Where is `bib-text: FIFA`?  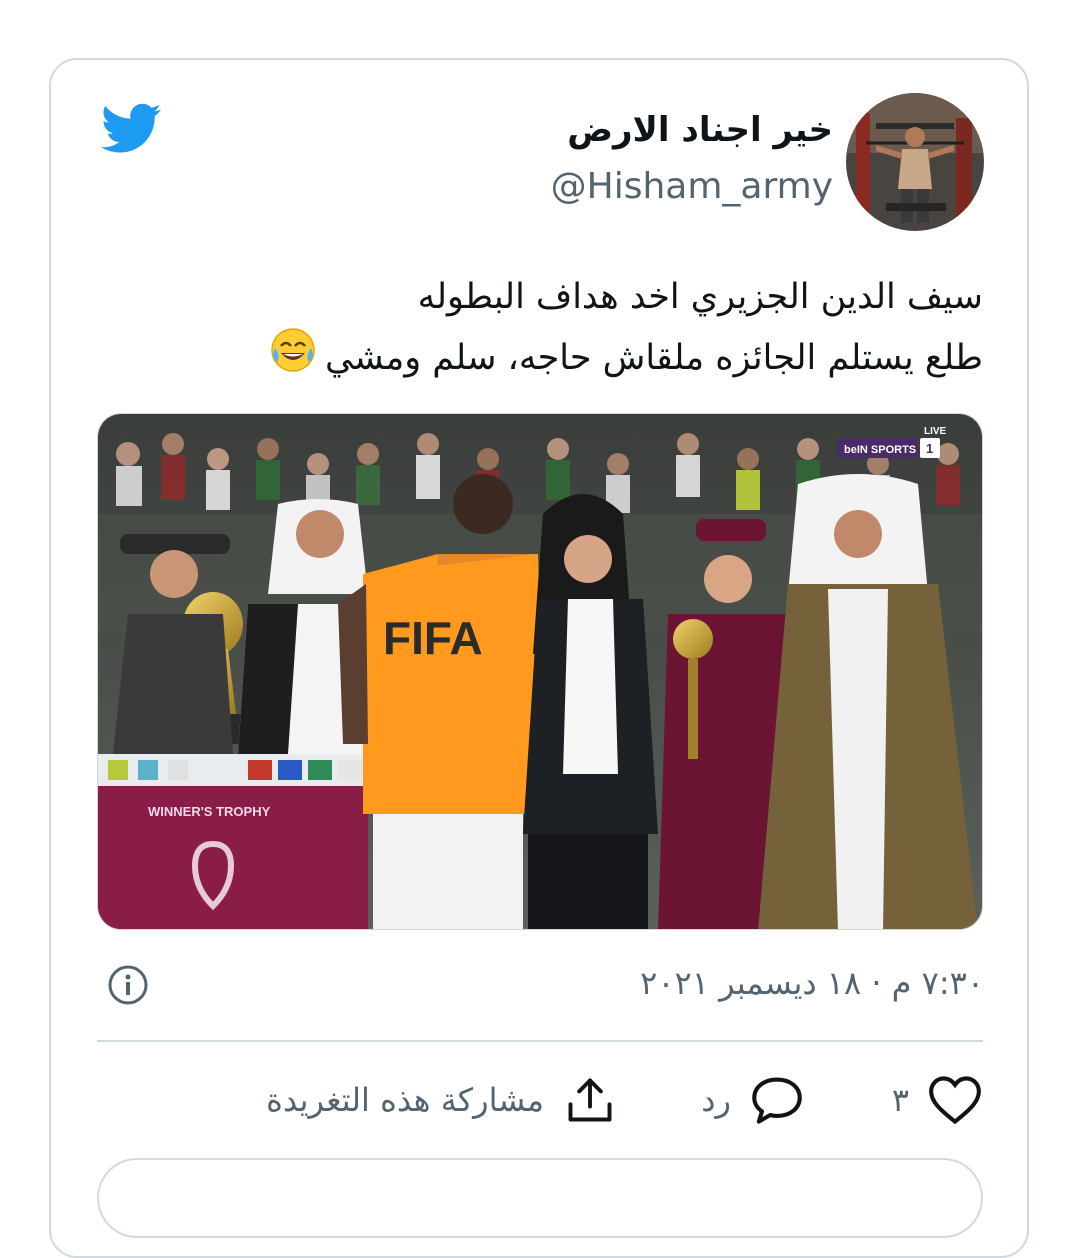
bib-text: FIFA is located at coordinates (433, 638).